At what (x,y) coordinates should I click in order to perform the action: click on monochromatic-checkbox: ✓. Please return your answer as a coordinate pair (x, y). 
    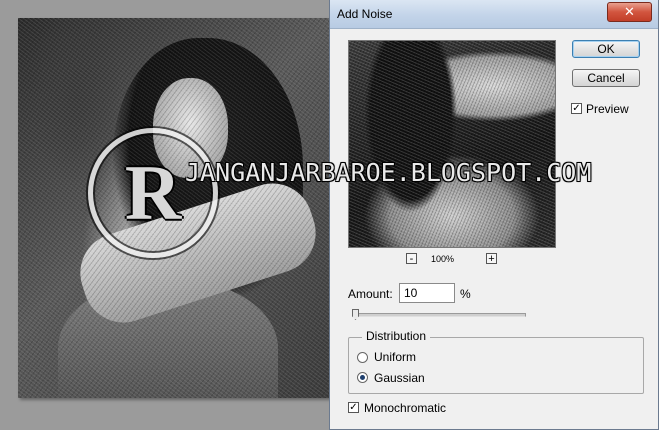
    Looking at the image, I should click on (353, 407).